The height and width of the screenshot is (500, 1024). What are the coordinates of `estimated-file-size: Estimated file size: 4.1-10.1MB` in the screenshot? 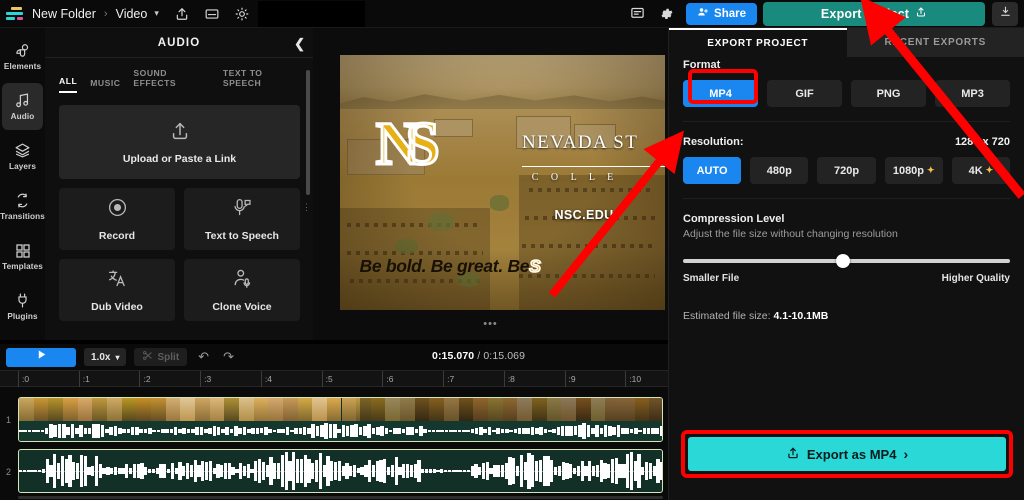 It's located at (846, 316).